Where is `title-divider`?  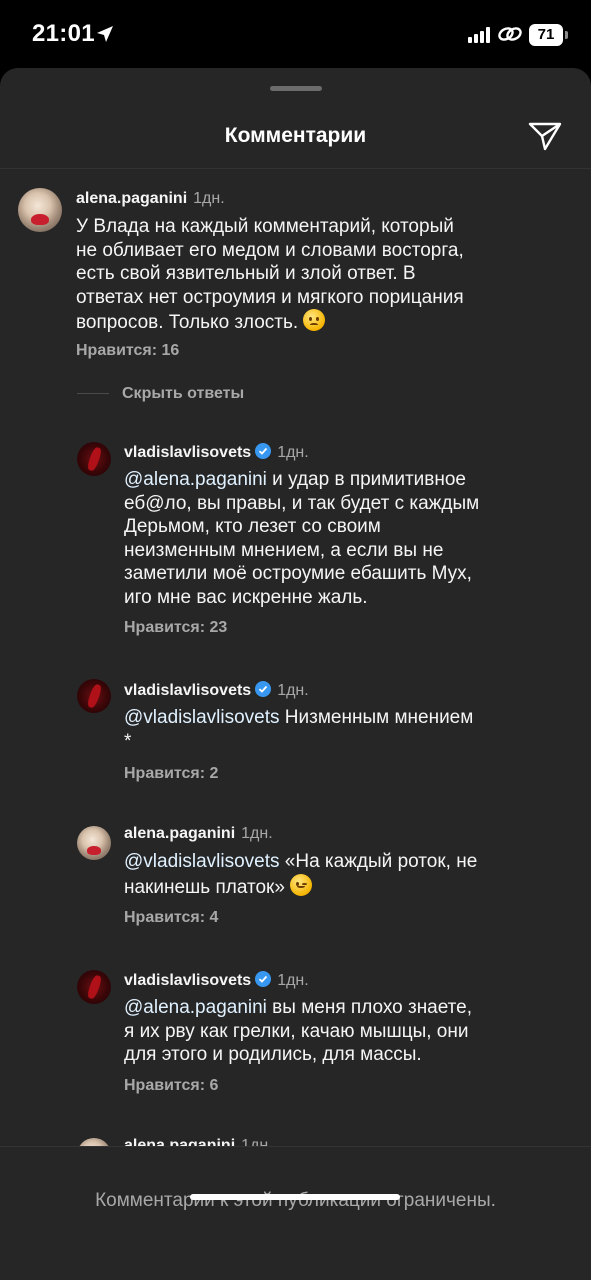
title-divider is located at coordinates (295, 168).